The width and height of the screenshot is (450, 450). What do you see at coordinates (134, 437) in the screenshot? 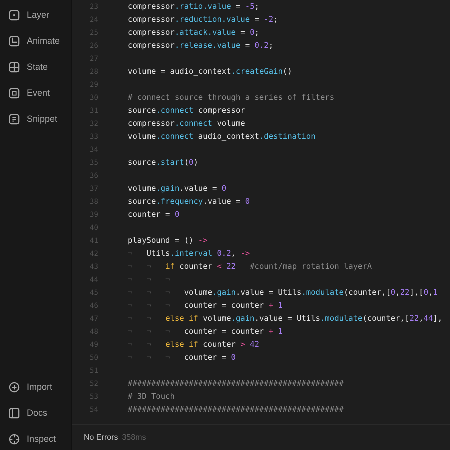
I see `status-timing: 358ms` at bounding box center [134, 437].